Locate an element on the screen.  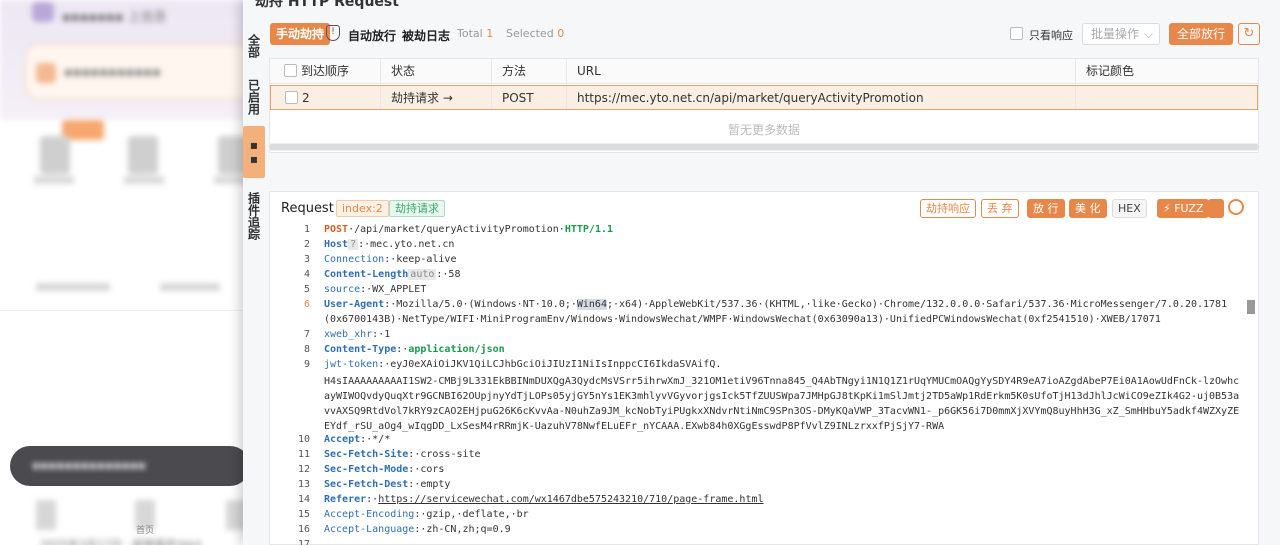
header-key: Content-Length is located at coordinates (366, 274).